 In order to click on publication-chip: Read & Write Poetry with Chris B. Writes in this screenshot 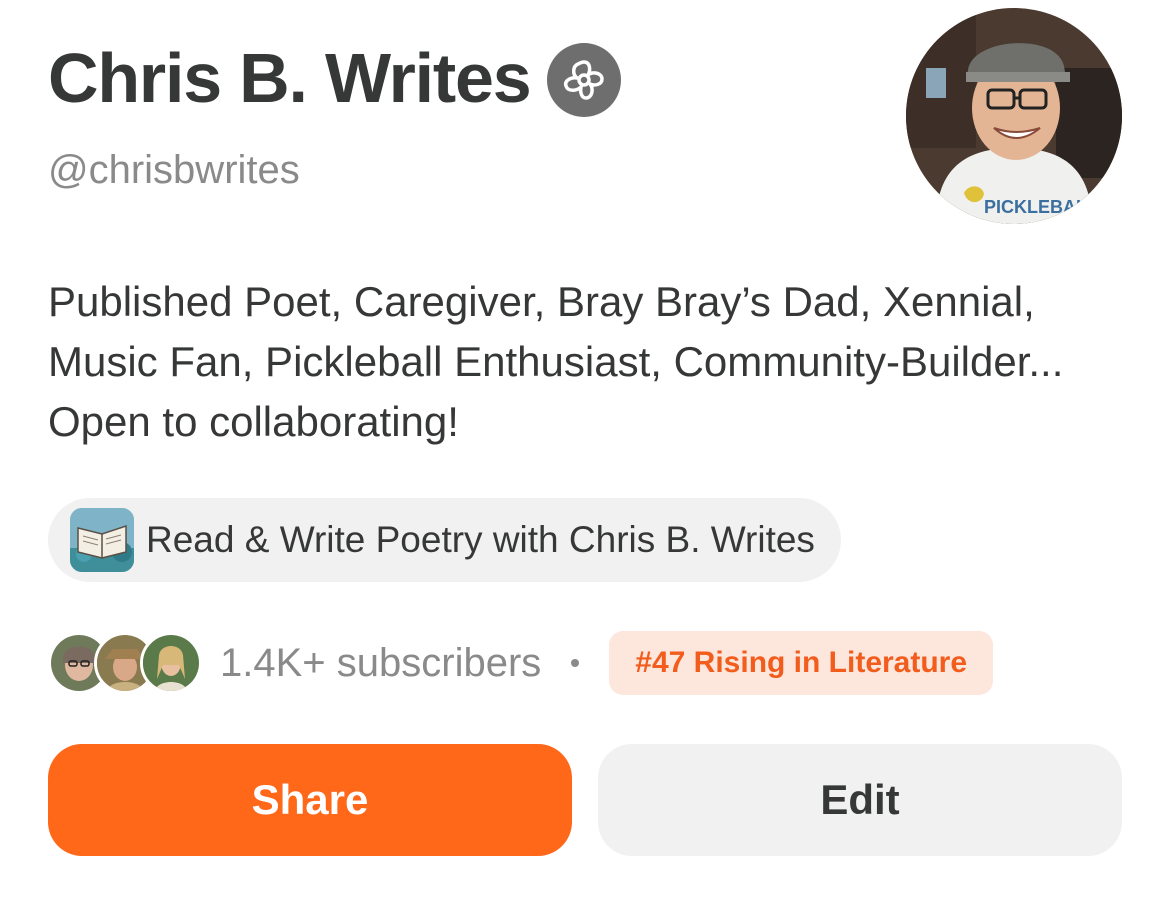, I will do `click(444, 540)`.